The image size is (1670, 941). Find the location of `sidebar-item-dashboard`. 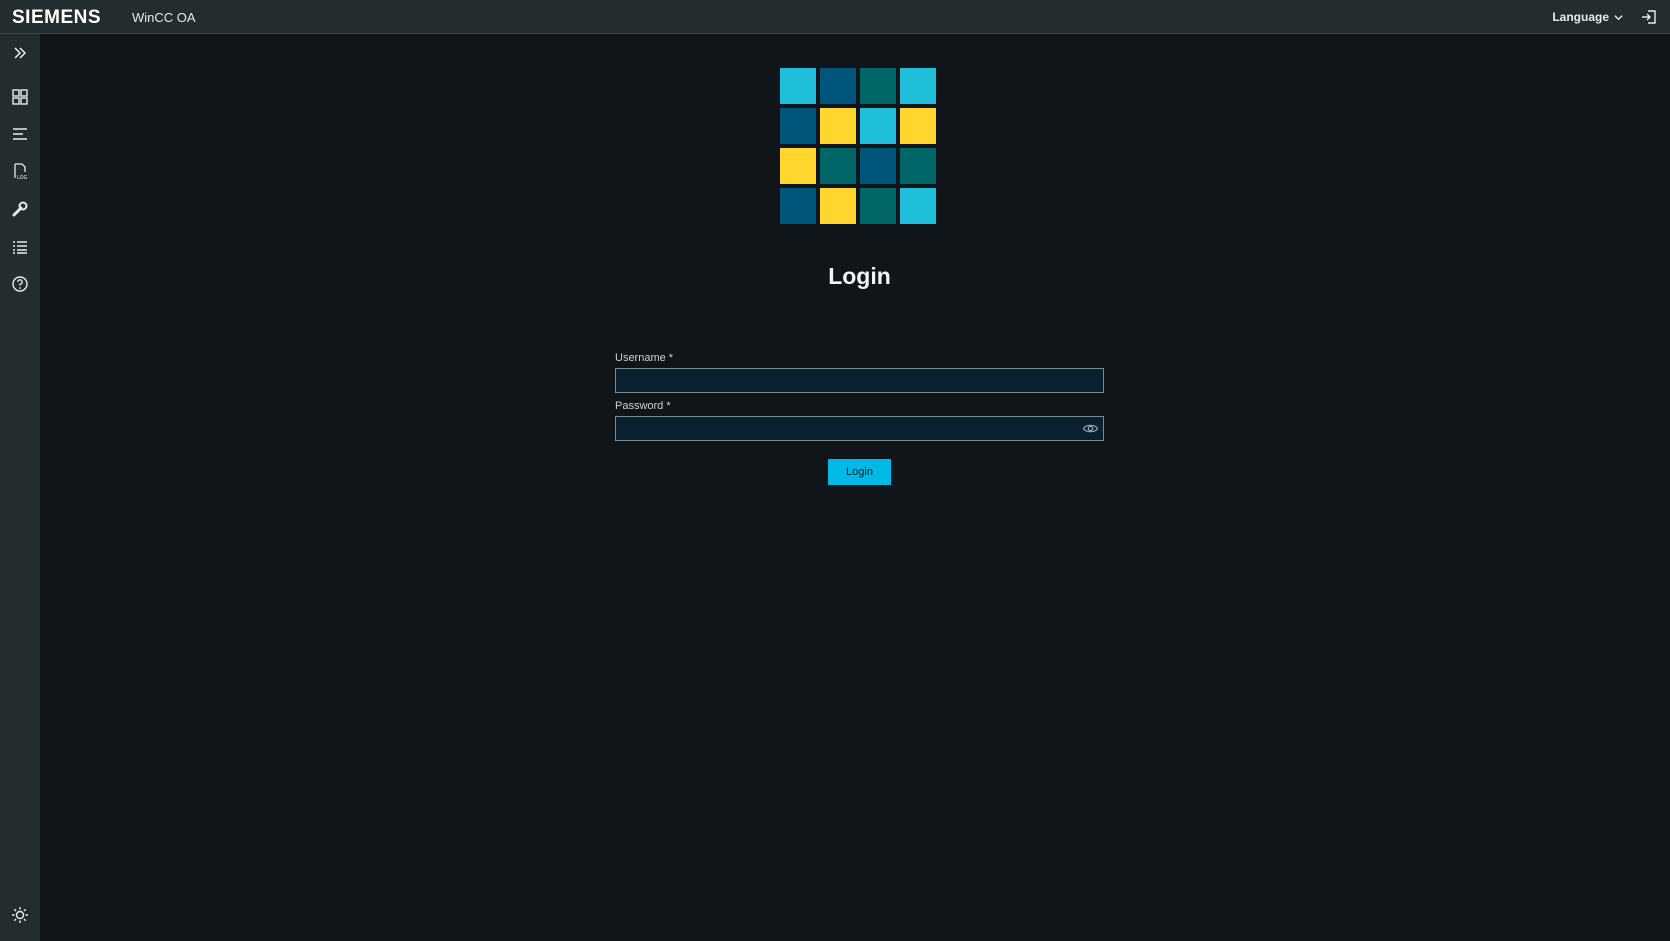

sidebar-item-dashboard is located at coordinates (20, 97).